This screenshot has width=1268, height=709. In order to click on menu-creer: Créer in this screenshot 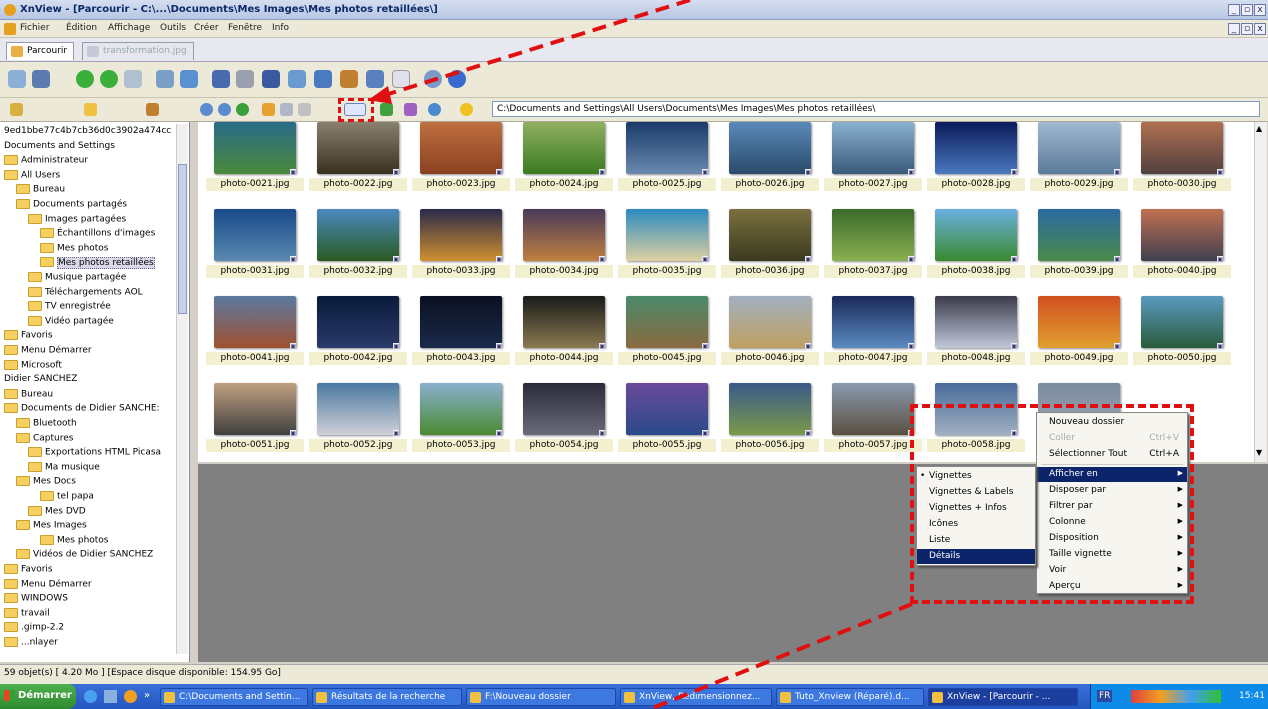, I will do `click(206, 28)`.